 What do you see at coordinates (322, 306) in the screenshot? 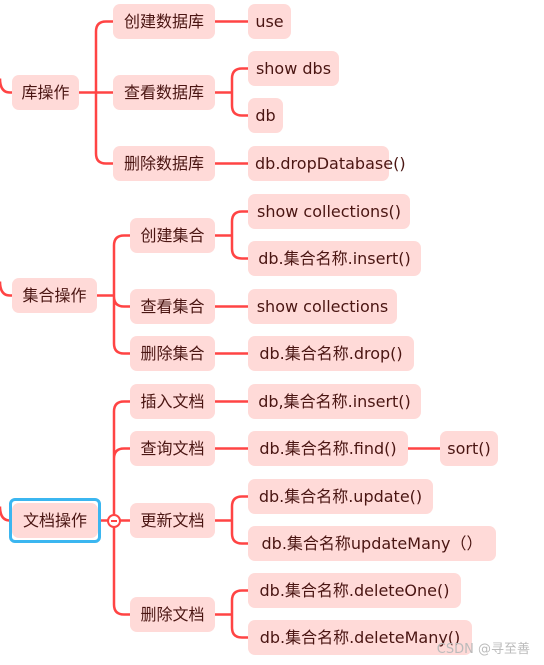
I see `leaf-command: show collections` at bounding box center [322, 306].